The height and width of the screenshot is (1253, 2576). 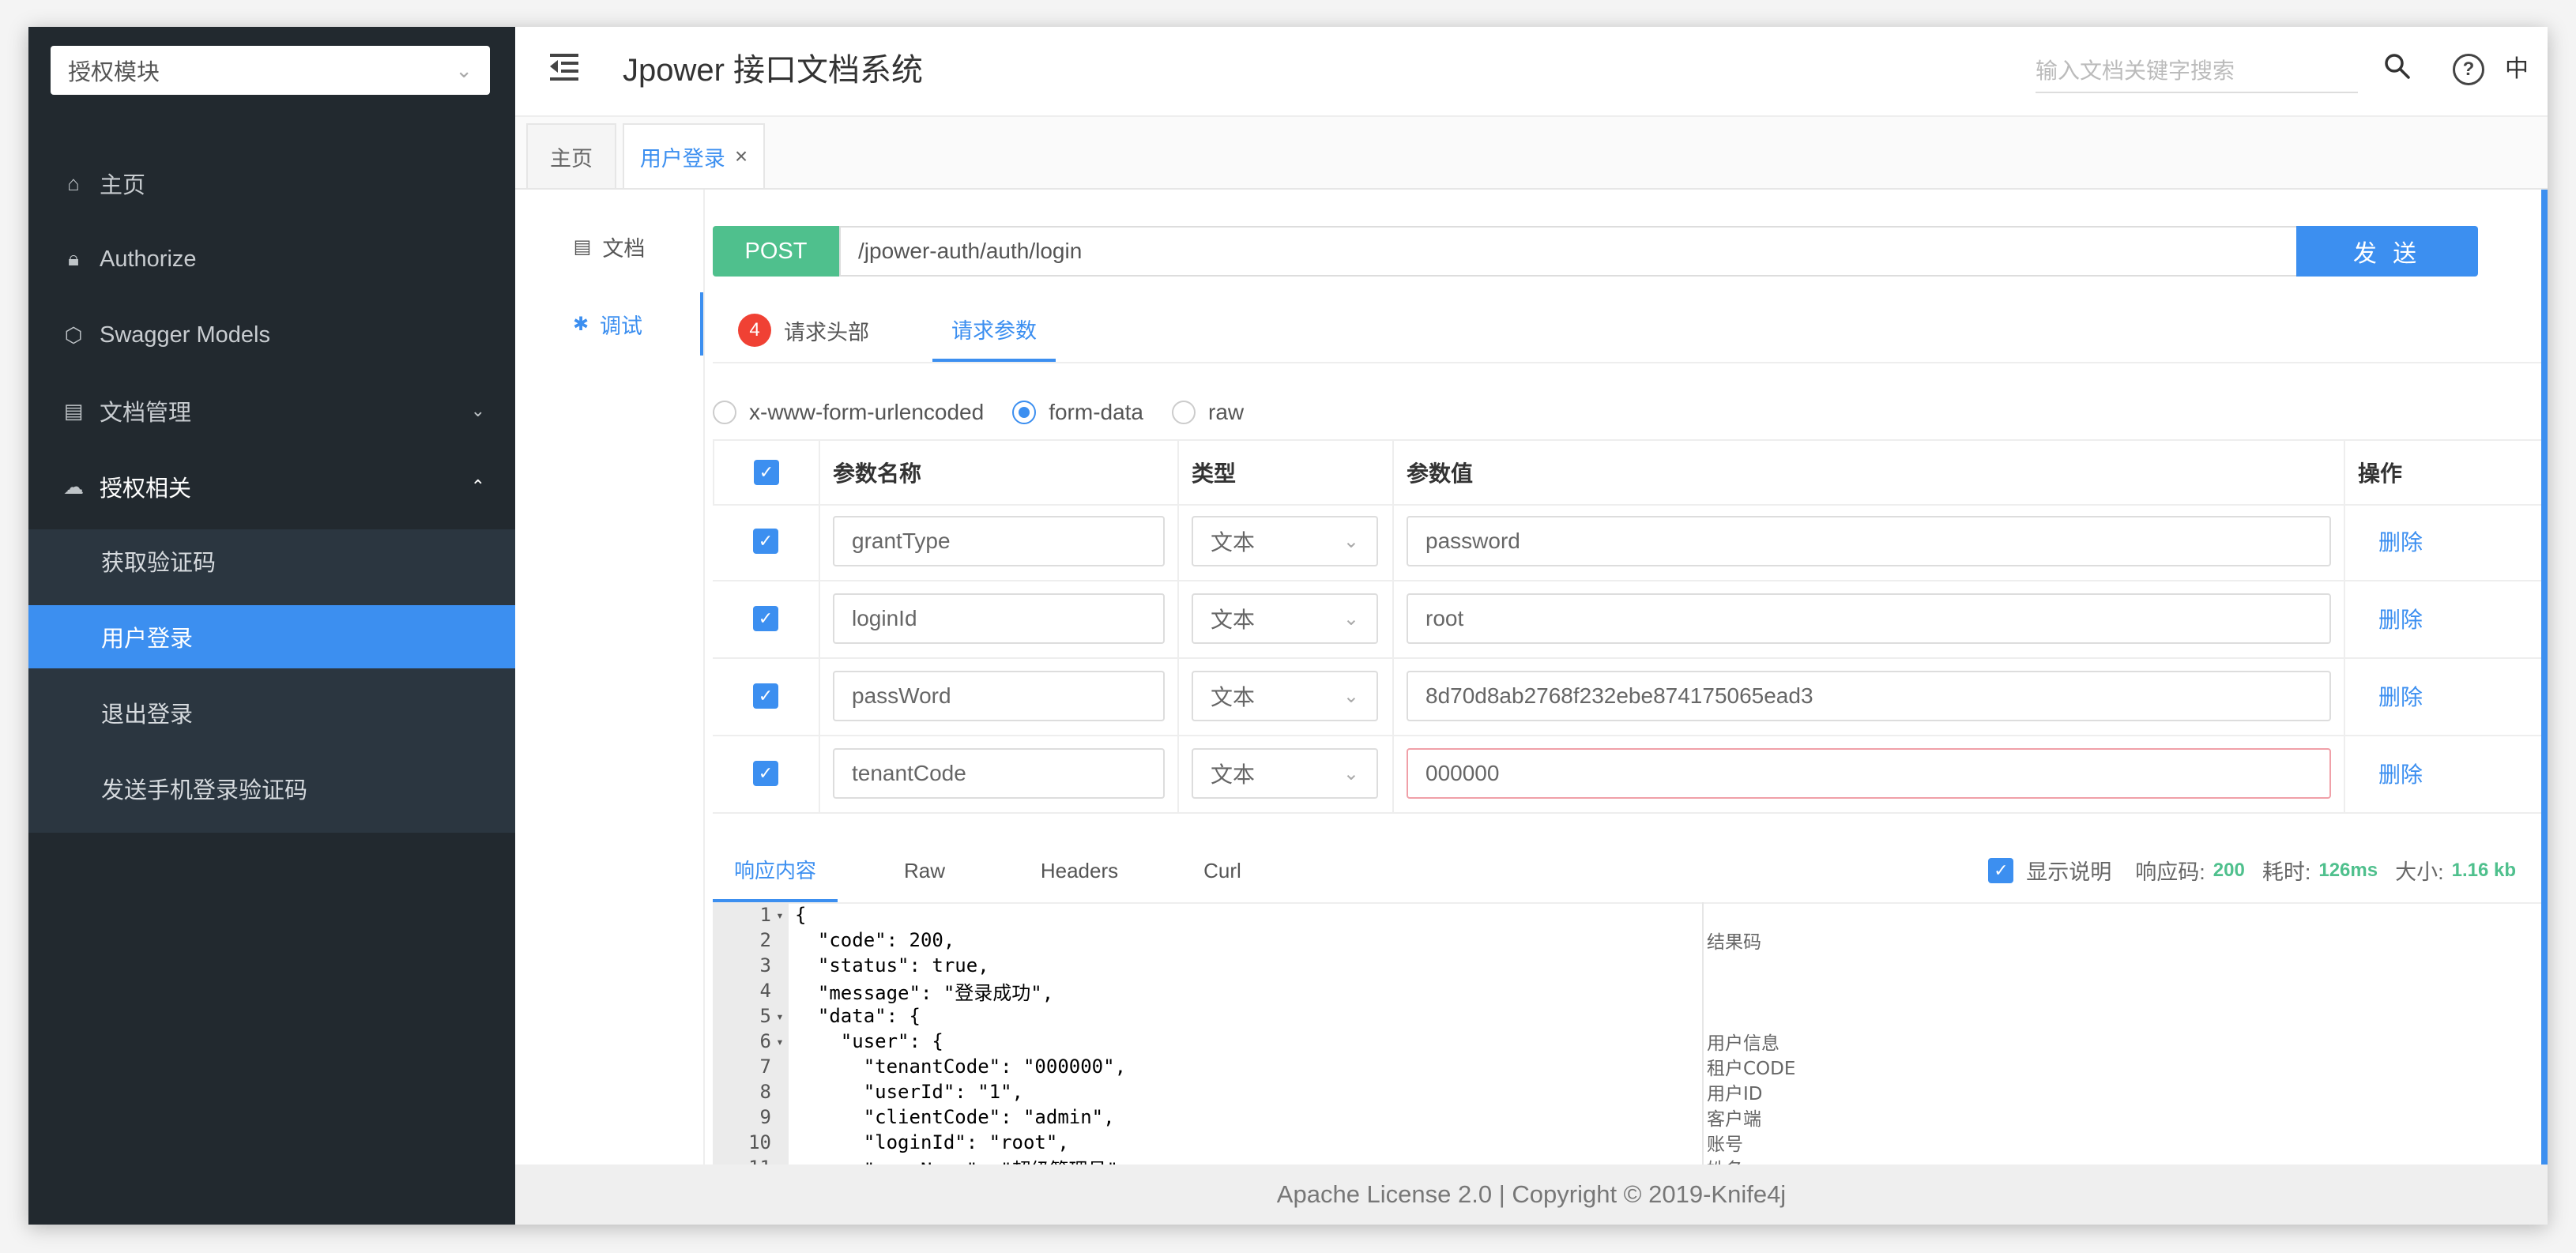 I want to click on sidebar-subitem-label: 用户登录, so click(x=147, y=639).